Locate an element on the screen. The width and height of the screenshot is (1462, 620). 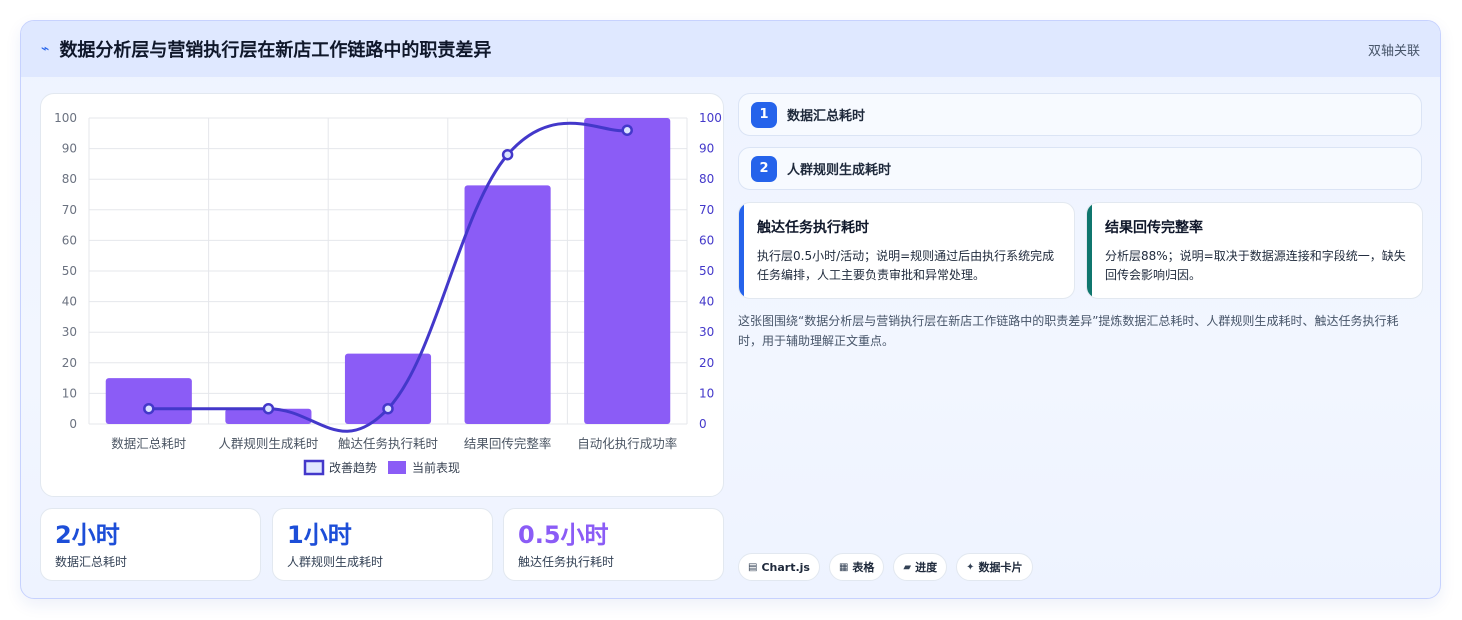
step-number: 2 is located at coordinates (764, 168).